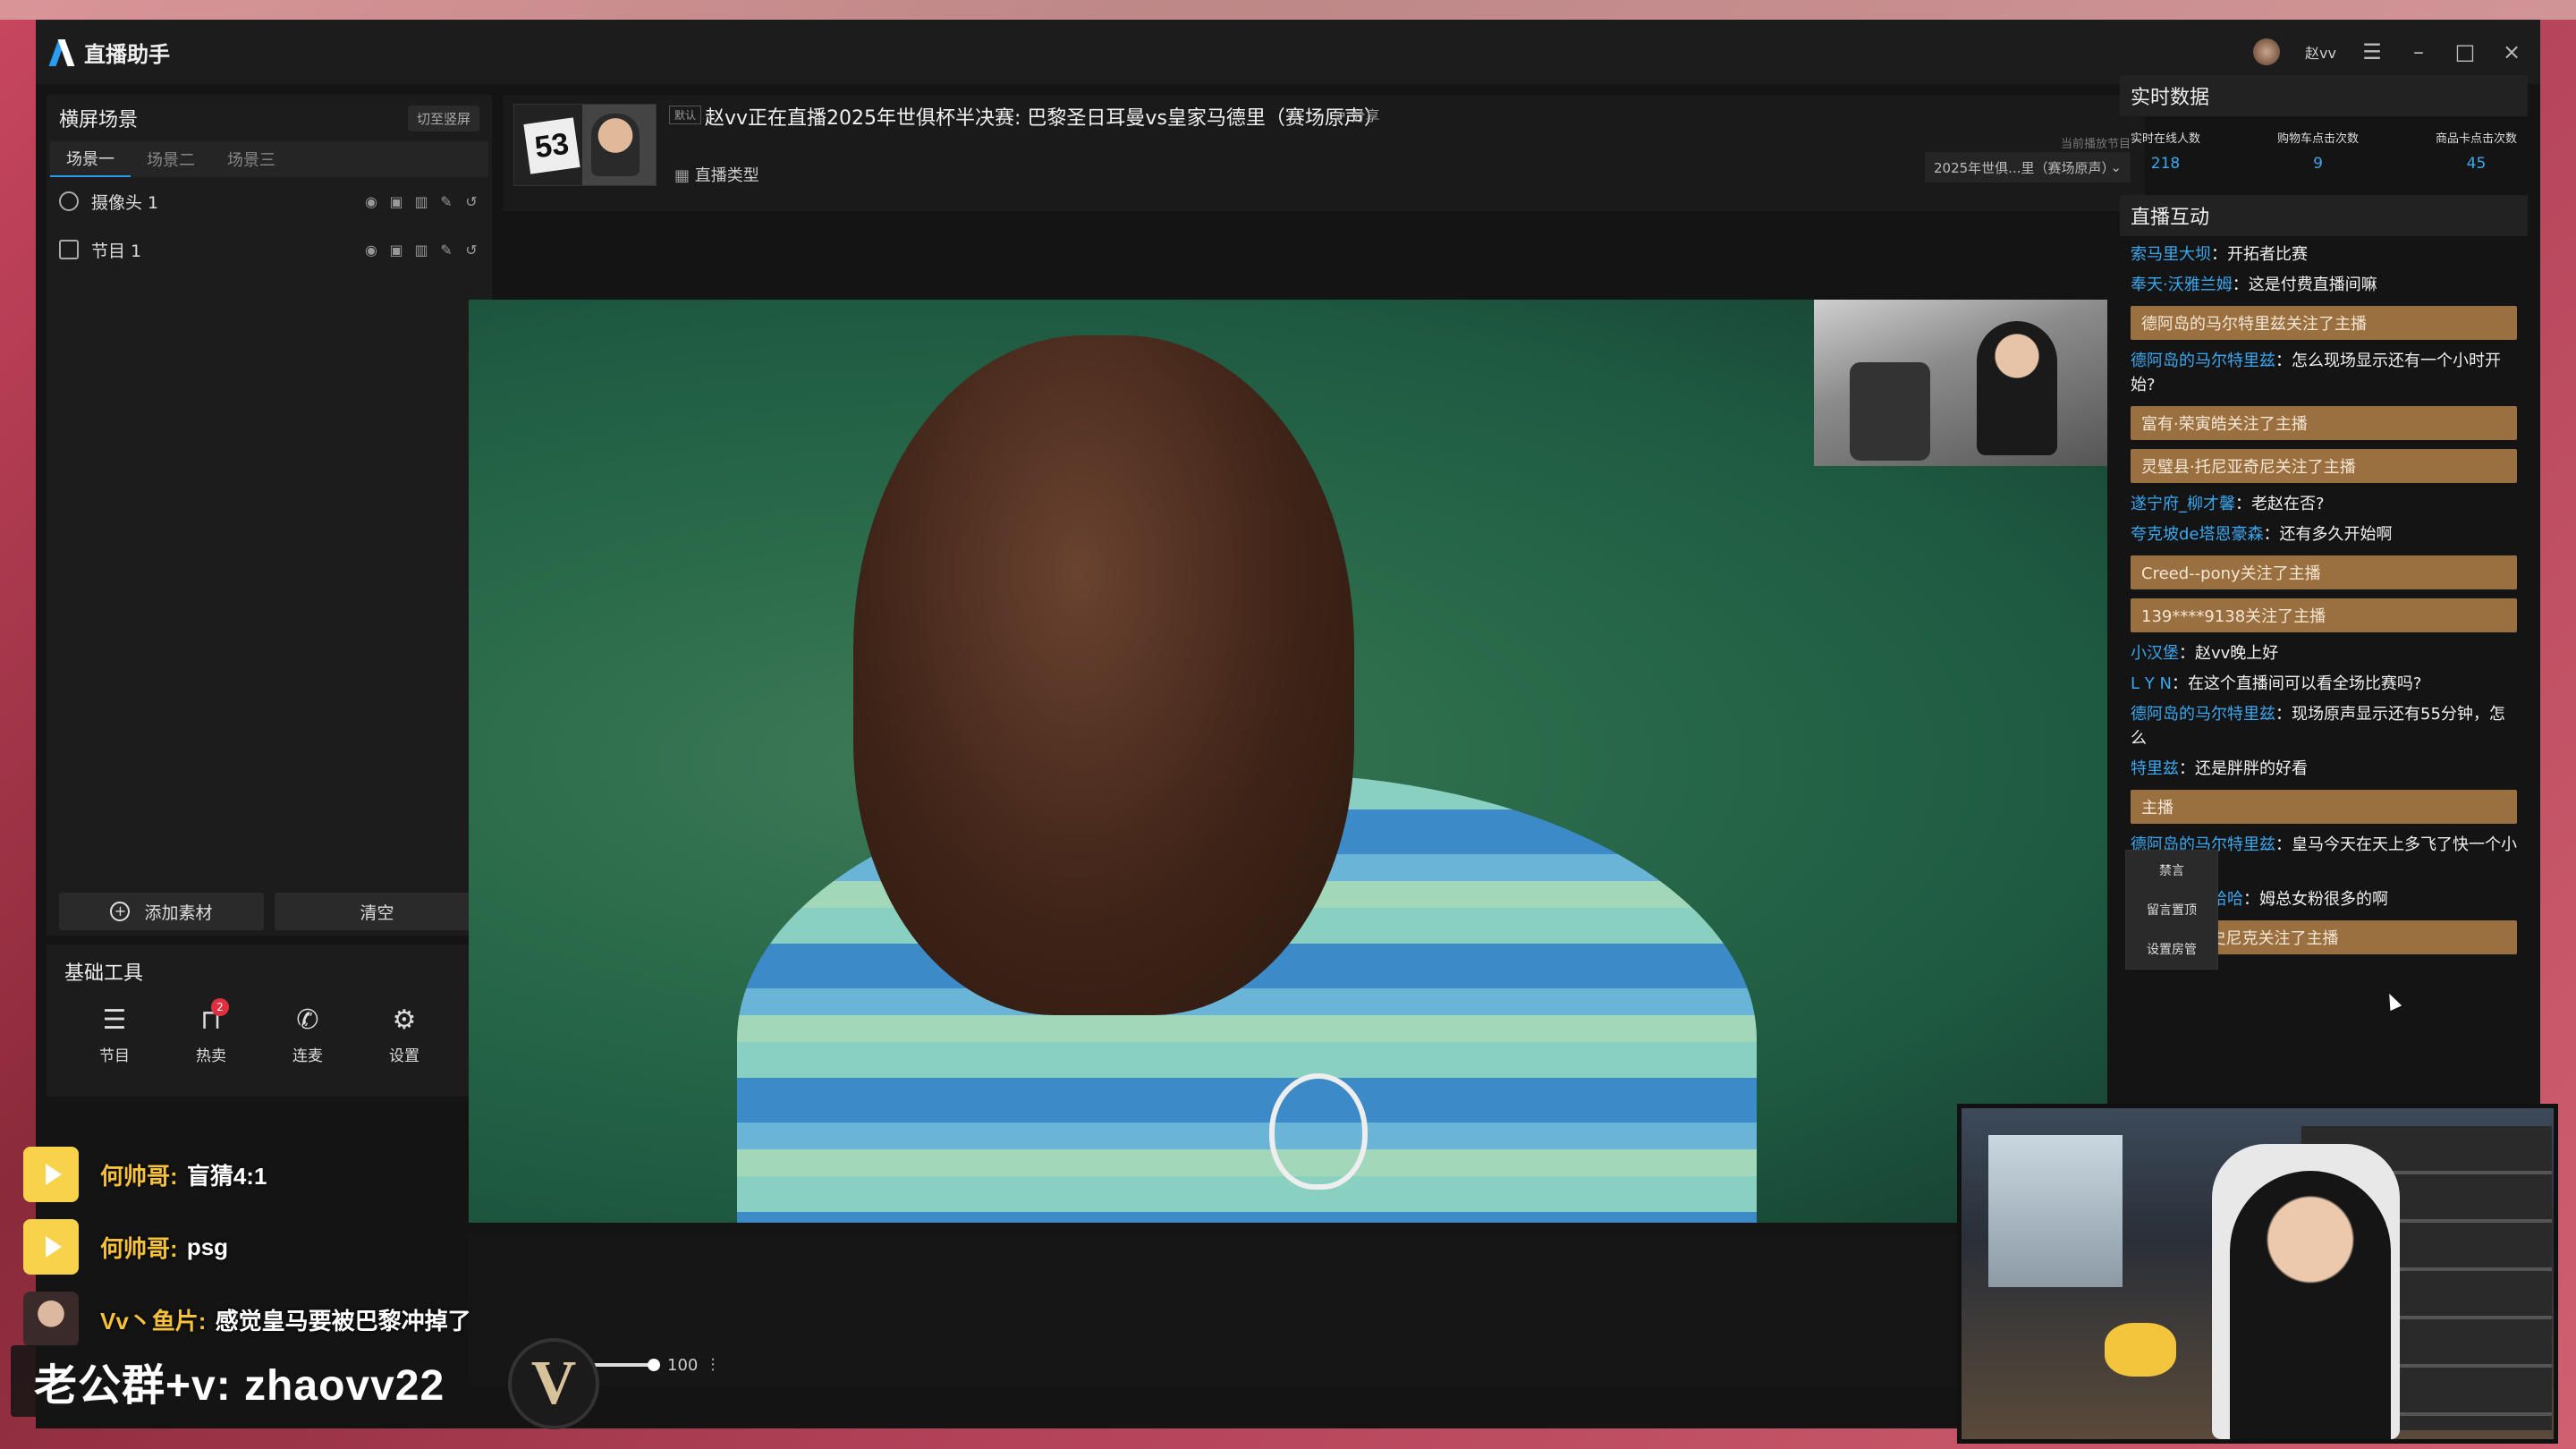  What do you see at coordinates (2324, 684) in the screenshot?
I see `chat-message: L Y N：在这个直播间可以看全场比赛吗?` at bounding box center [2324, 684].